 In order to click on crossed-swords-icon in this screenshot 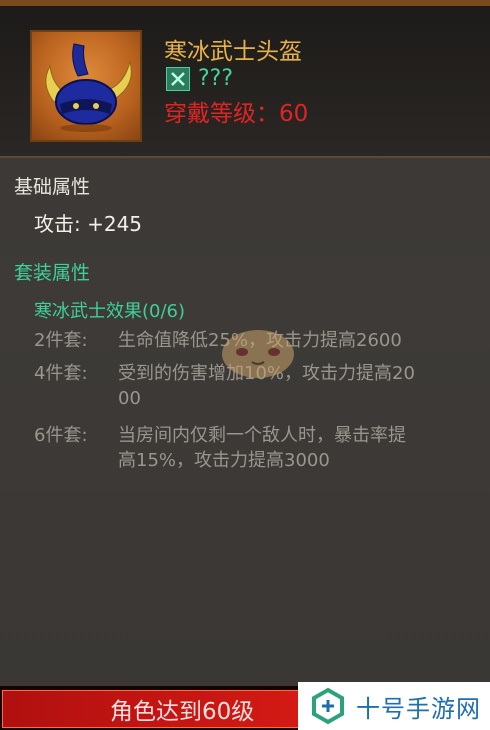, I will do `click(178, 78)`.